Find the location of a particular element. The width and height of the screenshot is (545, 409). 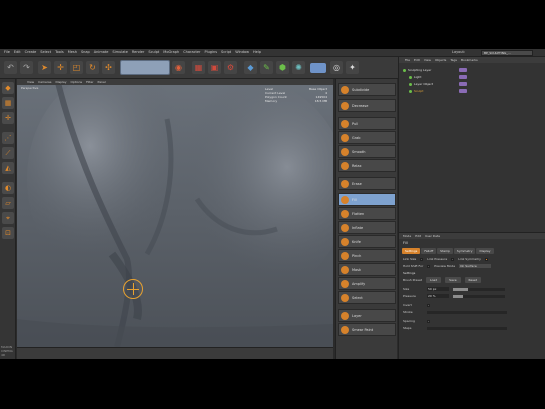

invert-checkbox is located at coordinates (428, 305).